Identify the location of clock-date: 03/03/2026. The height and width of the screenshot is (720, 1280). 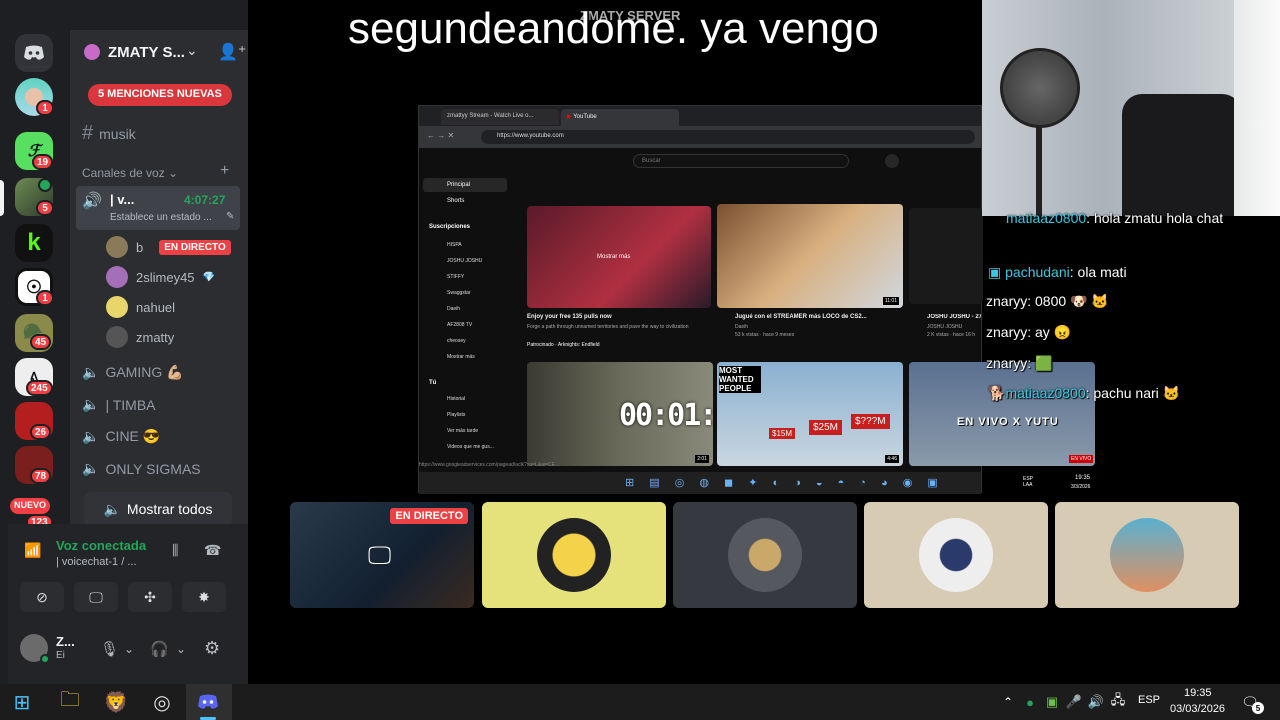
(1197, 709).